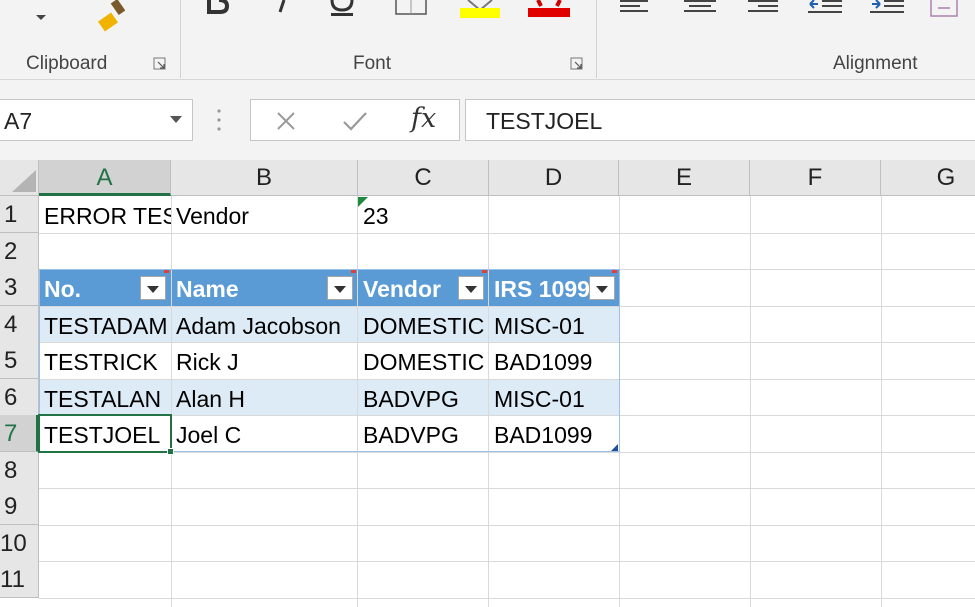  I want to click on italic-icon, so click(282, 7).